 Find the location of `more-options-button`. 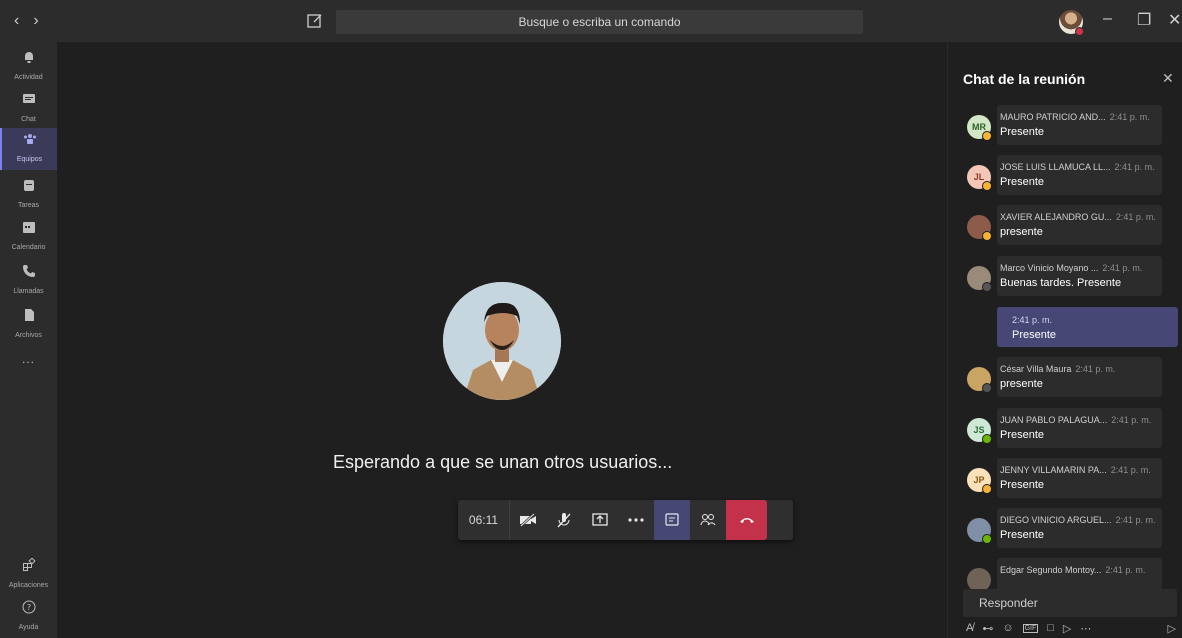

more-options-button is located at coordinates (636, 520).